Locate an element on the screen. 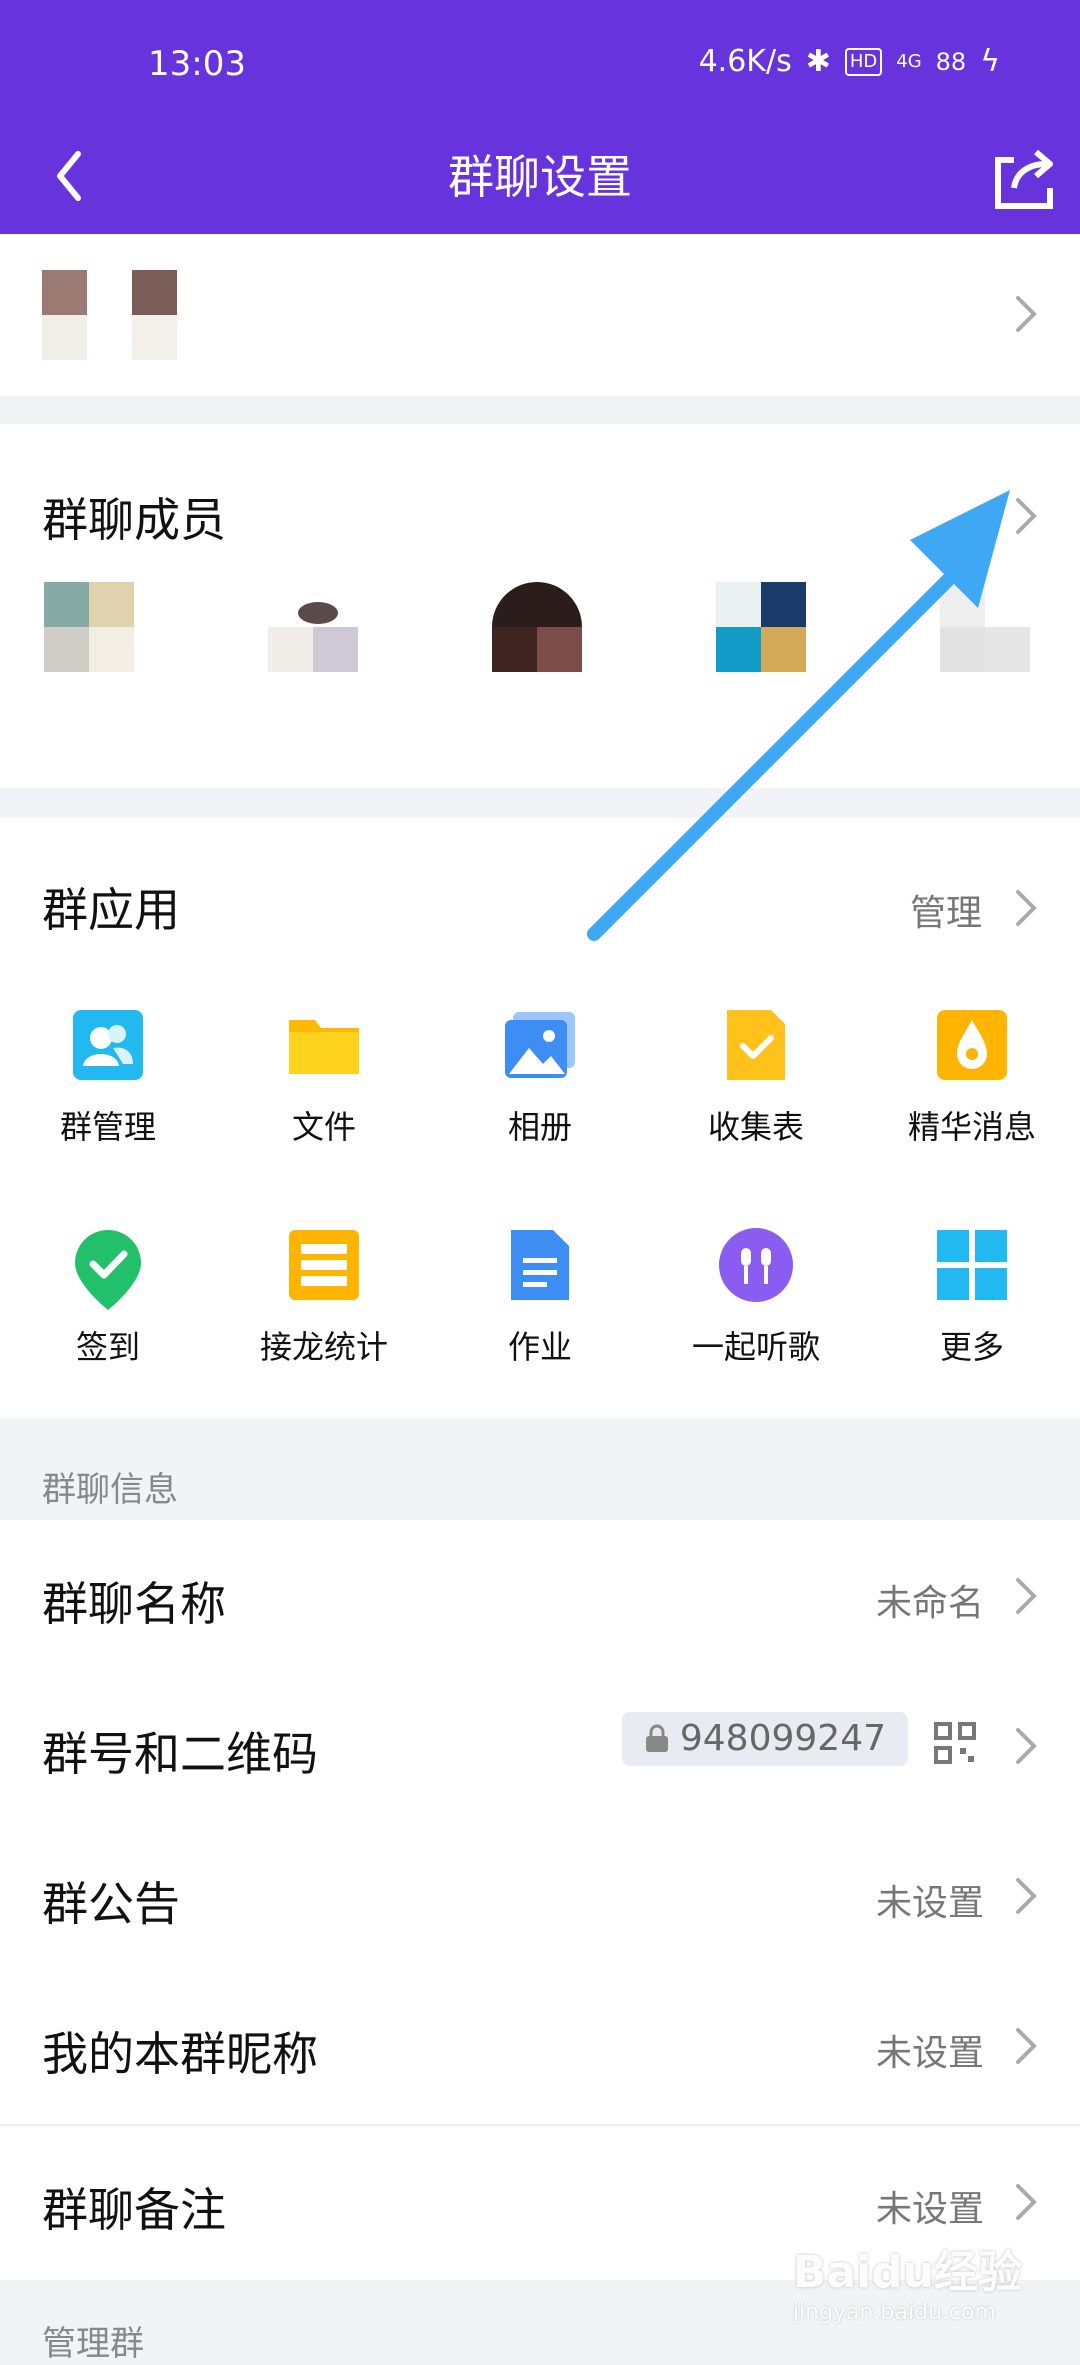 The image size is (1080, 2365). share-icon is located at coordinates (1024, 179).